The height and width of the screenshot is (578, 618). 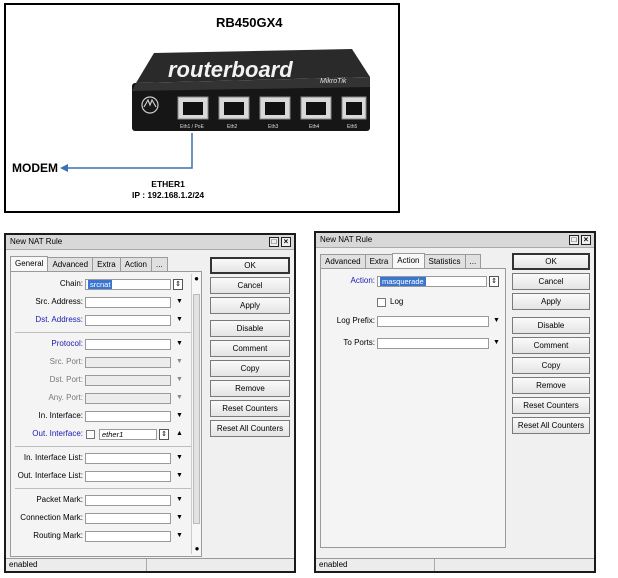 What do you see at coordinates (128, 416) in the screenshot?
I see `in-interface-field` at bounding box center [128, 416].